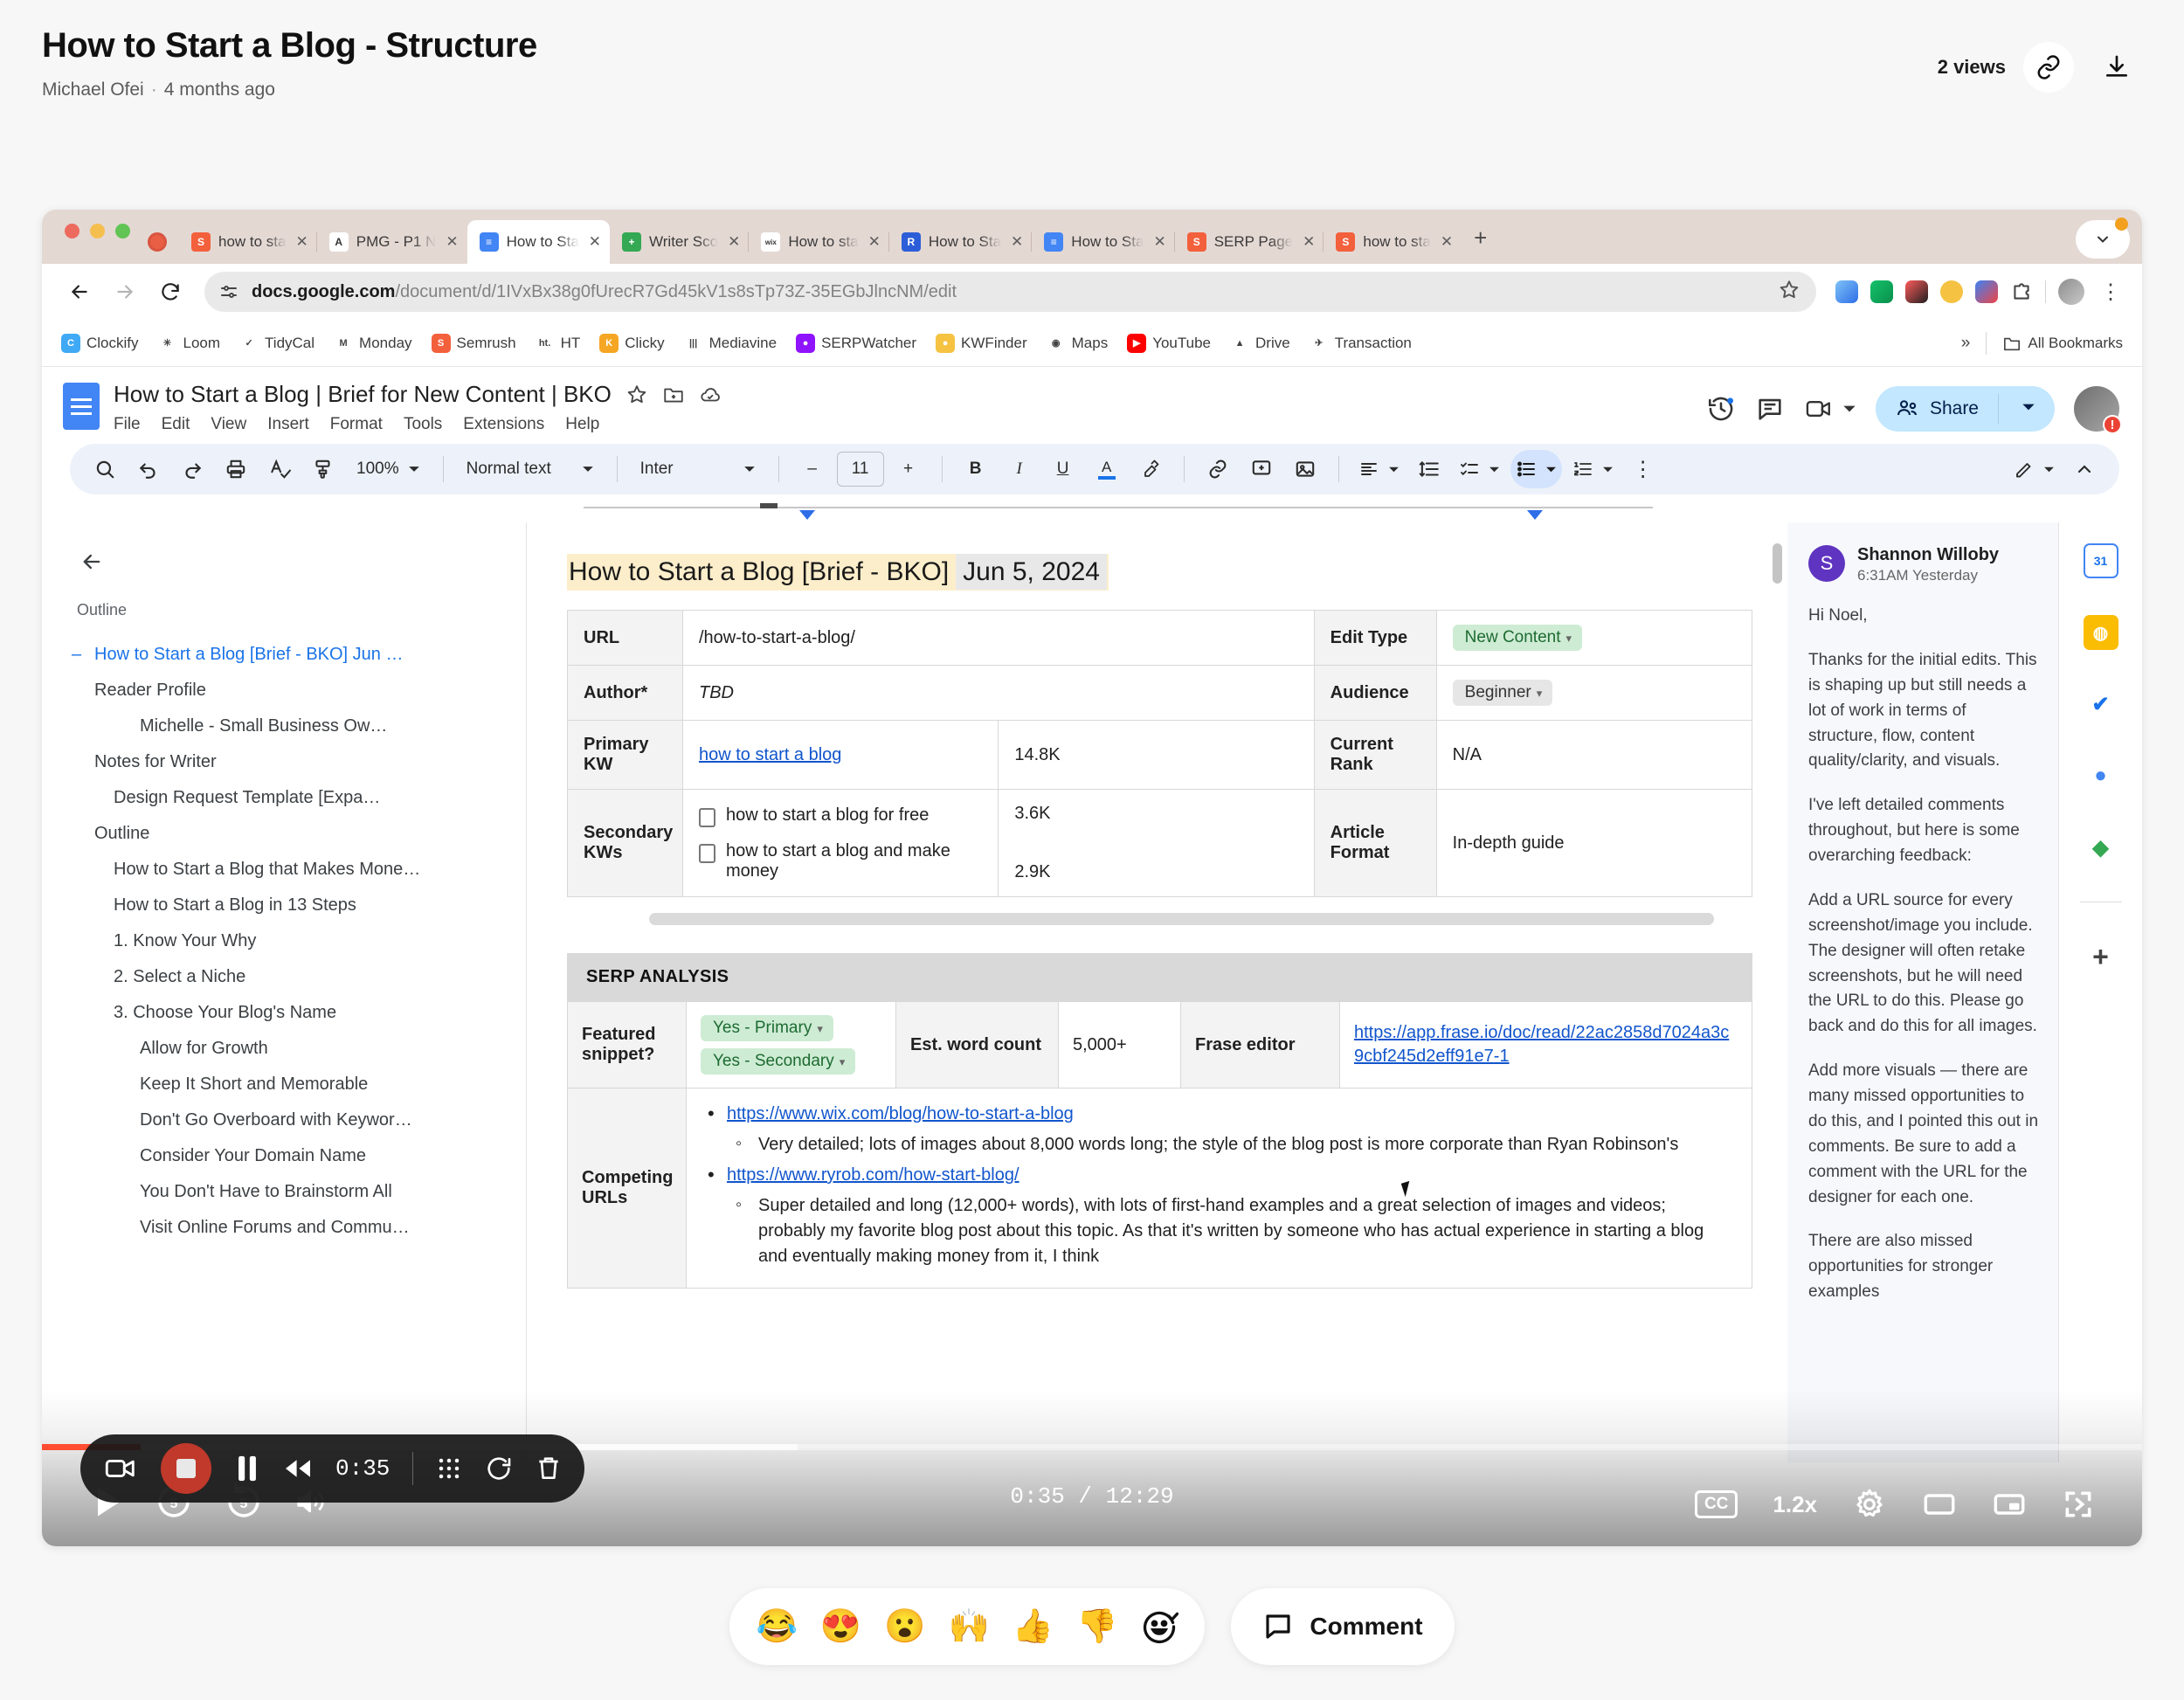 The image size is (2184, 1700). I want to click on italic-button: I, so click(1019, 469).